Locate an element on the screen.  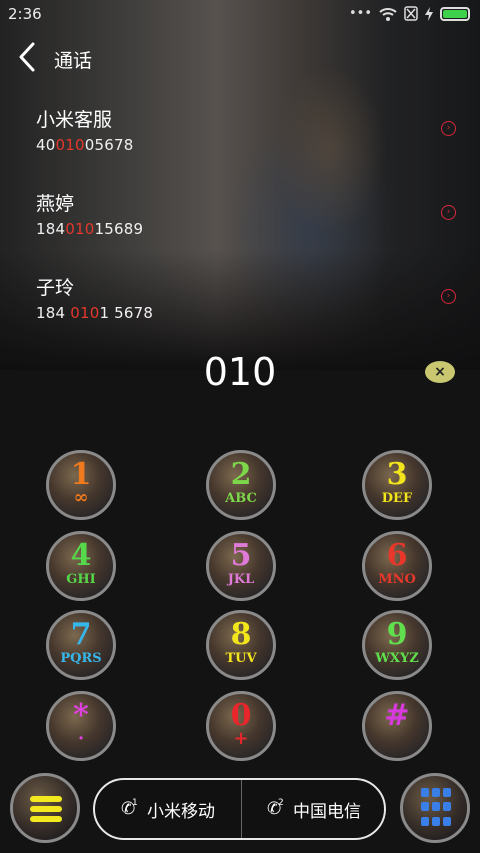
key-8: 8 TUV is located at coordinates (241, 645).